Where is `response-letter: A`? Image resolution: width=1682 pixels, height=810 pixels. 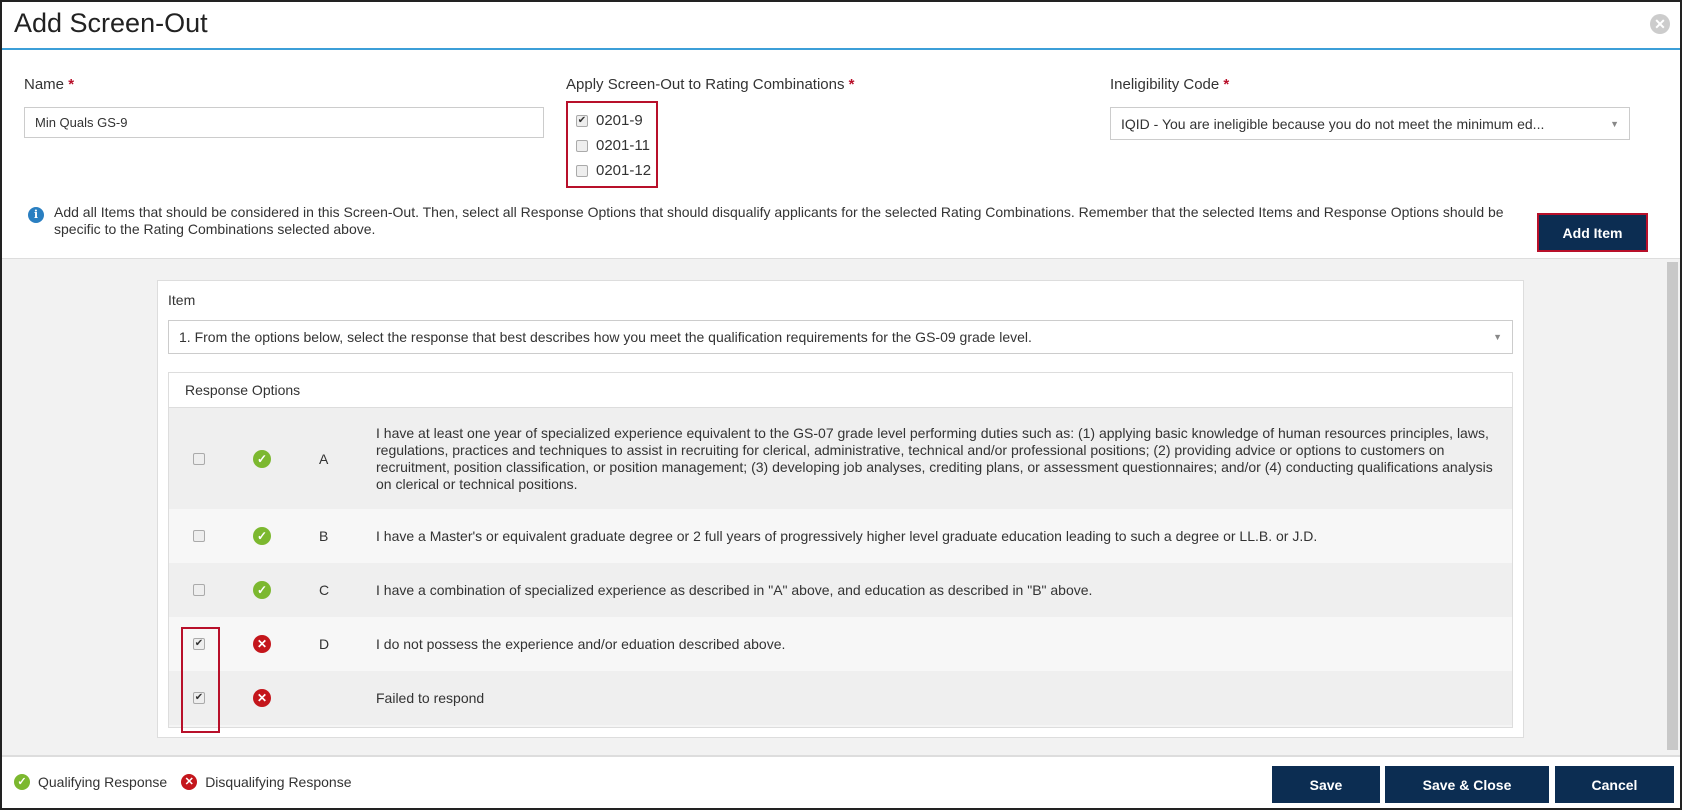
response-letter: A is located at coordinates (324, 458).